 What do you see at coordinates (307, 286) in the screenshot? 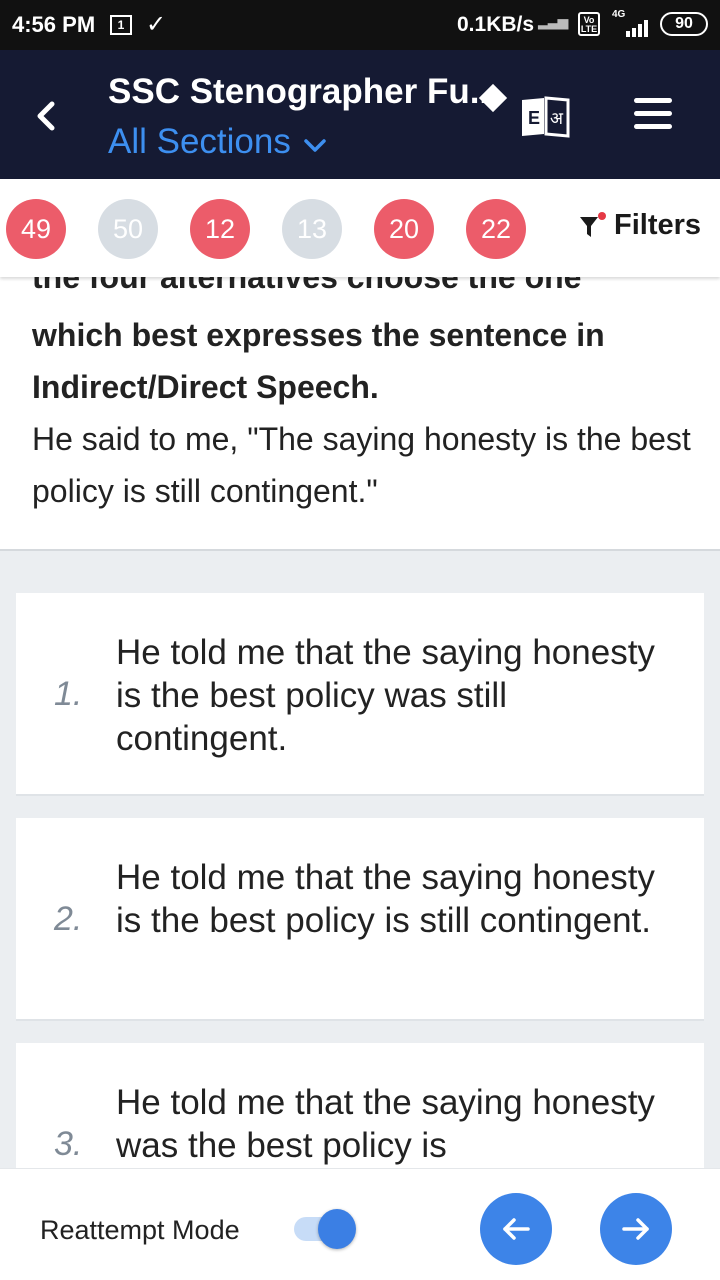
I see `question-cutoff-line: the four alternatives choose the one` at bounding box center [307, 286].